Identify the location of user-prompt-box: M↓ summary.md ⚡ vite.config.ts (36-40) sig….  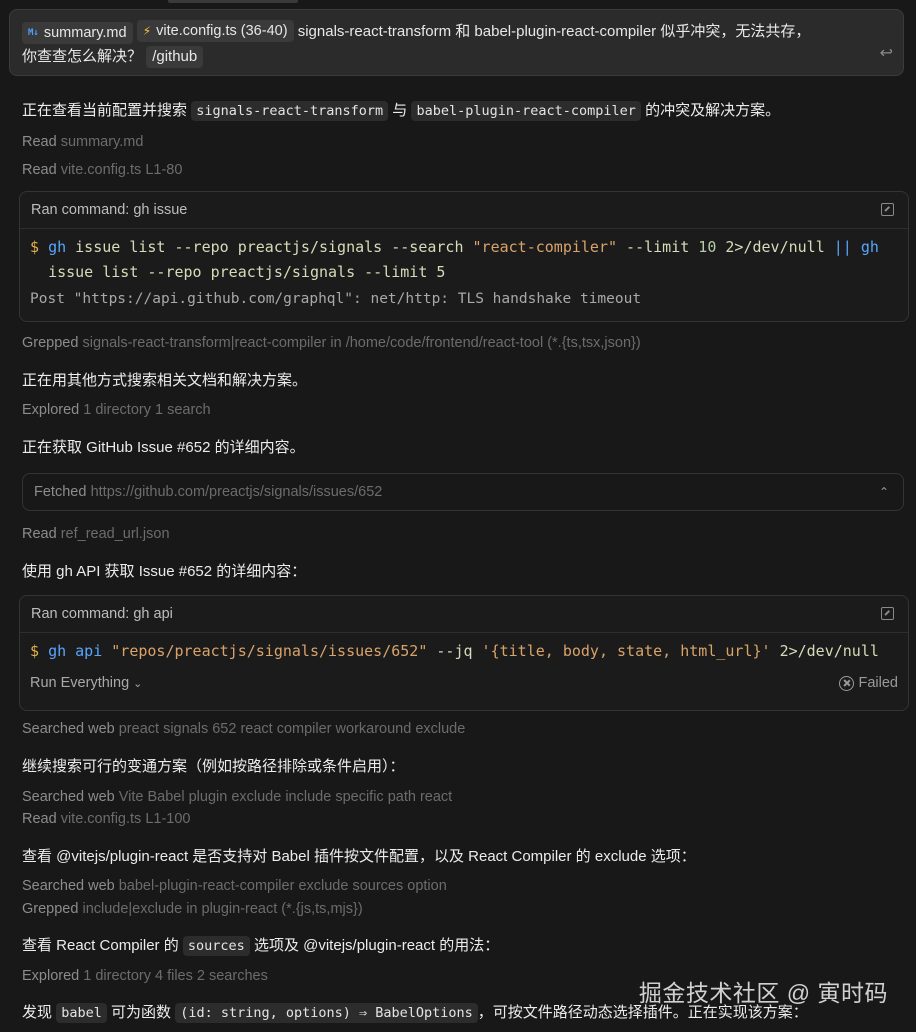
(456, 42).